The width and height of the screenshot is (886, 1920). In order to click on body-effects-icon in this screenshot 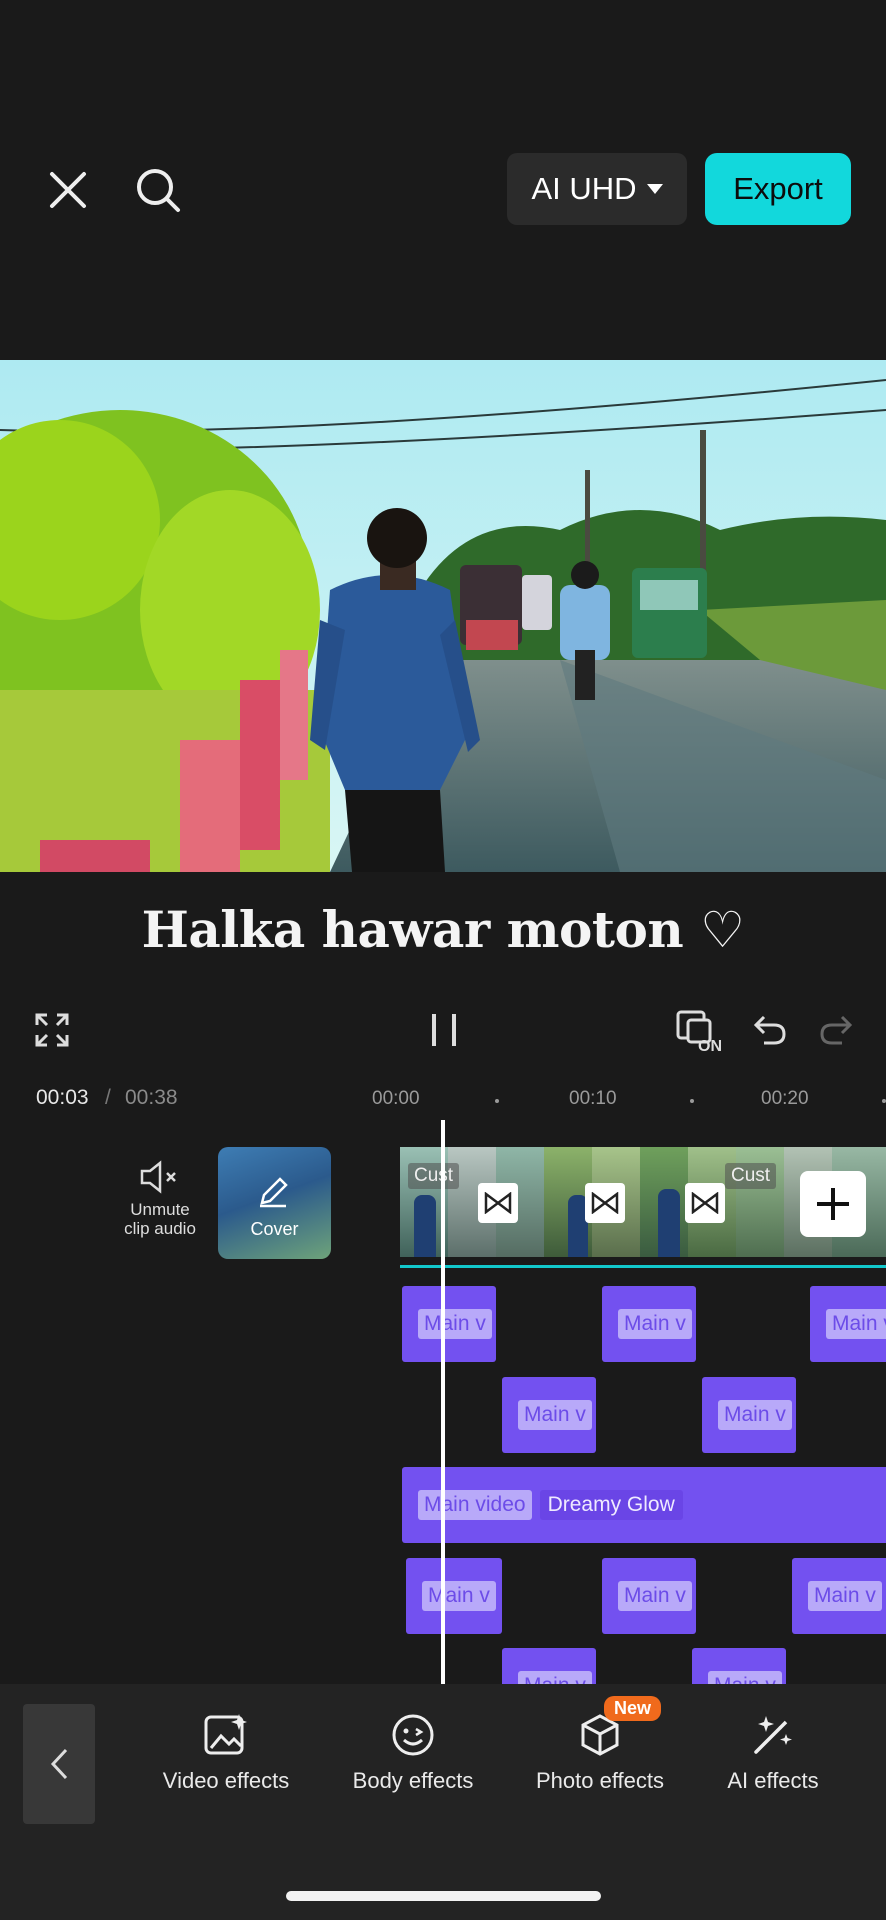, I will do `click(413, 1735)`.